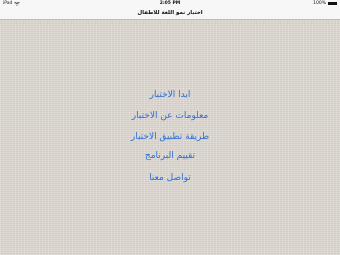  What do you see at coordinates (170, 116) in the screenshot?
I see `menu-item-about-test: معلومات عن الاختبار` at bounding box center [170, 116].